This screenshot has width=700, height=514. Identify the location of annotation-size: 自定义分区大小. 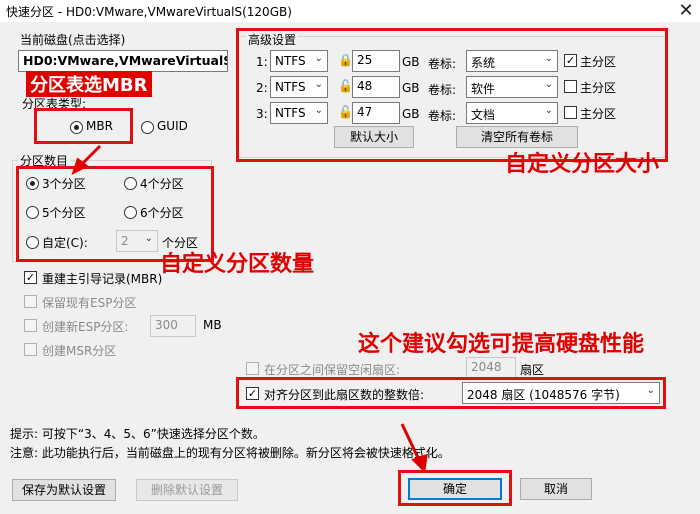
(582, 164).